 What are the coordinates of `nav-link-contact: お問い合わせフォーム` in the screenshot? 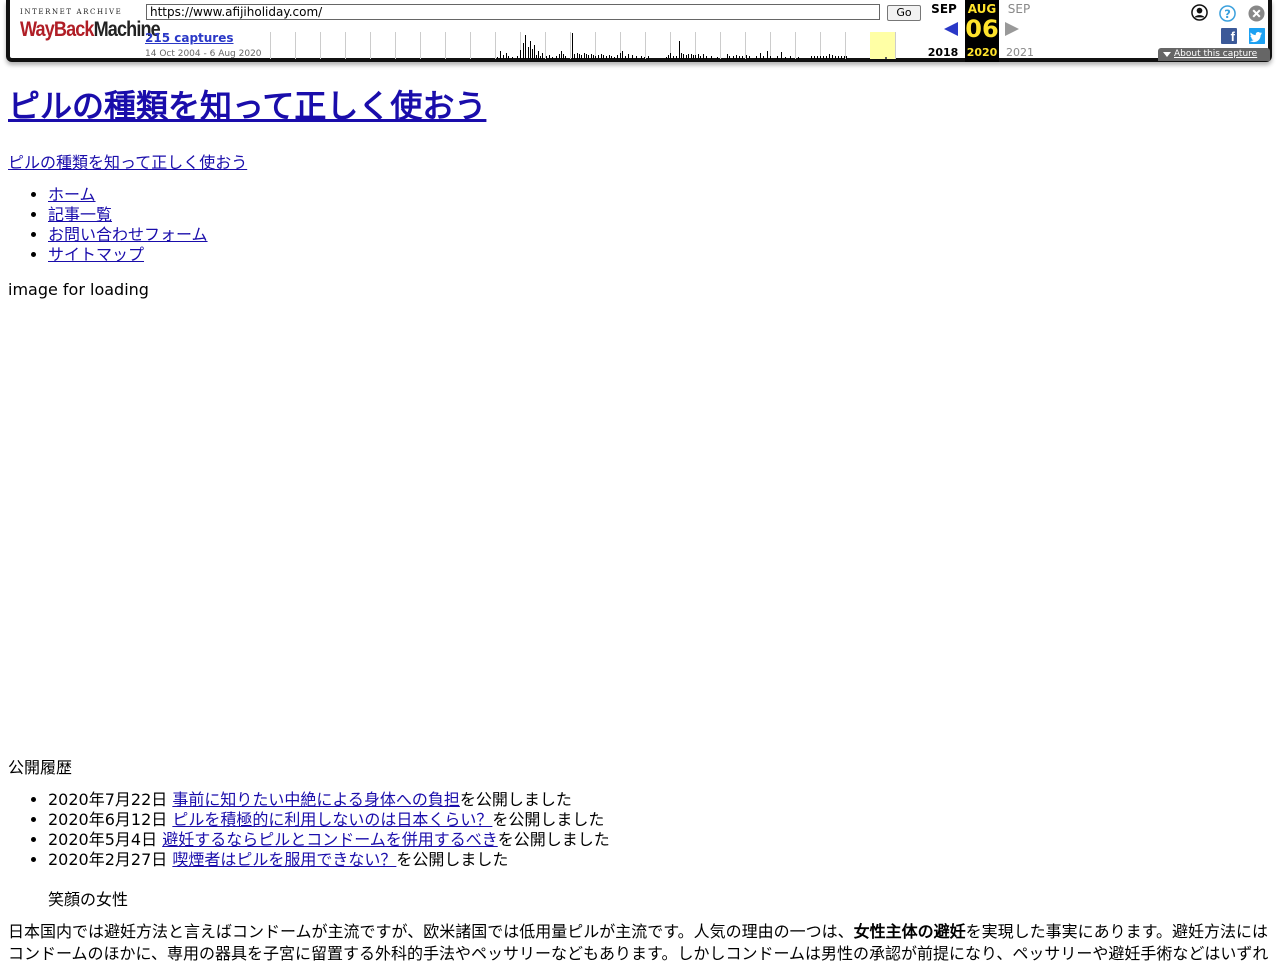 It's located at (128, 234).